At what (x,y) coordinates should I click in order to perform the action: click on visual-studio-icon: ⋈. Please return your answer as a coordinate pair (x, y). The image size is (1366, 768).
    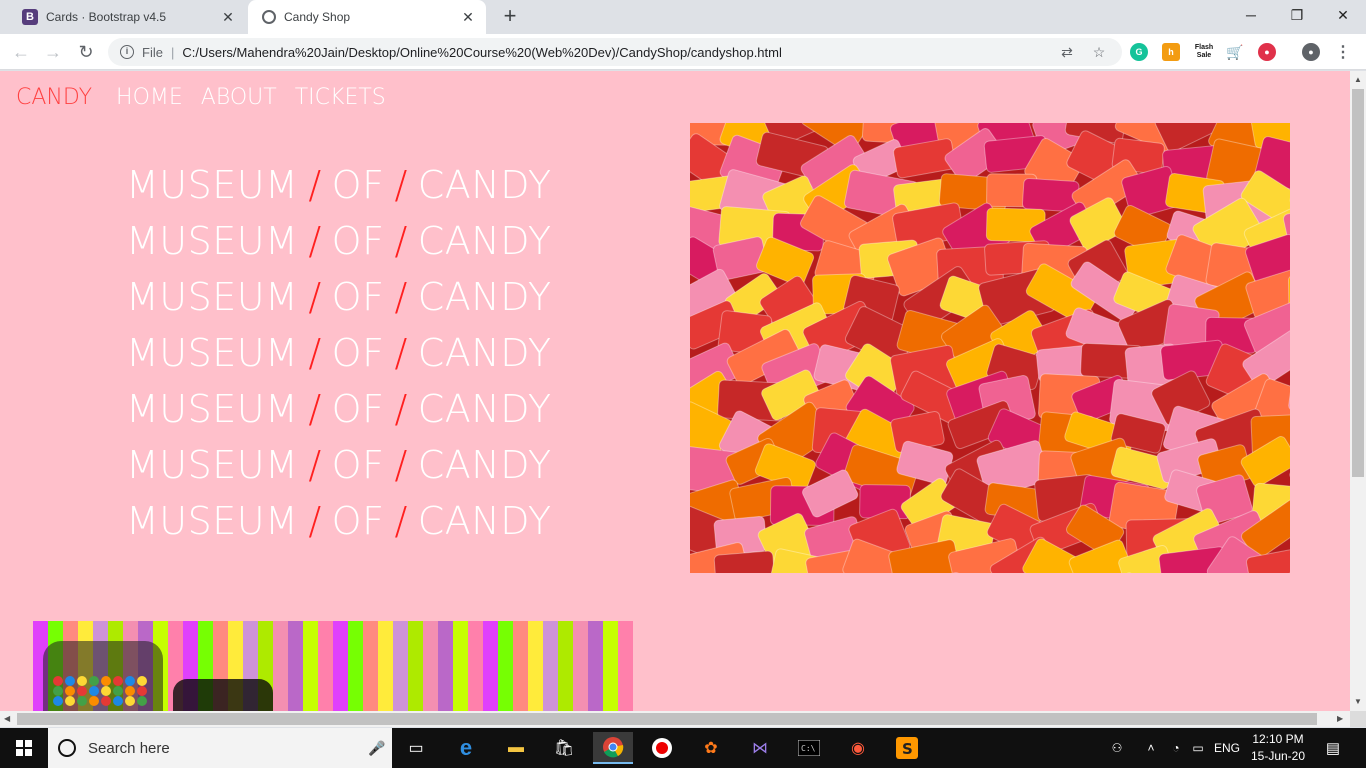
    Looking at the image, I should click on (760, 748).